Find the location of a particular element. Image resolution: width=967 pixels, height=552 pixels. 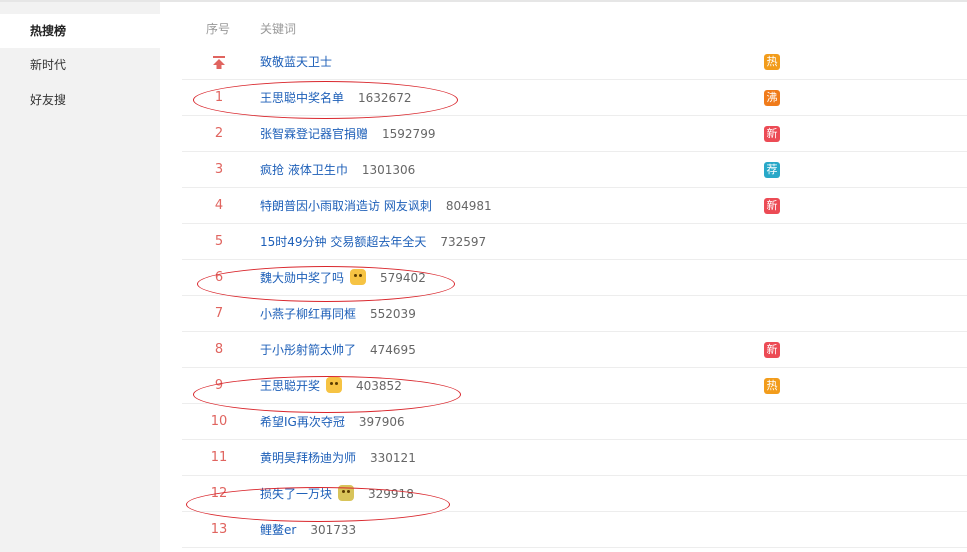

column-header-keyword: 关键词 is located at coordinates (278, 29).